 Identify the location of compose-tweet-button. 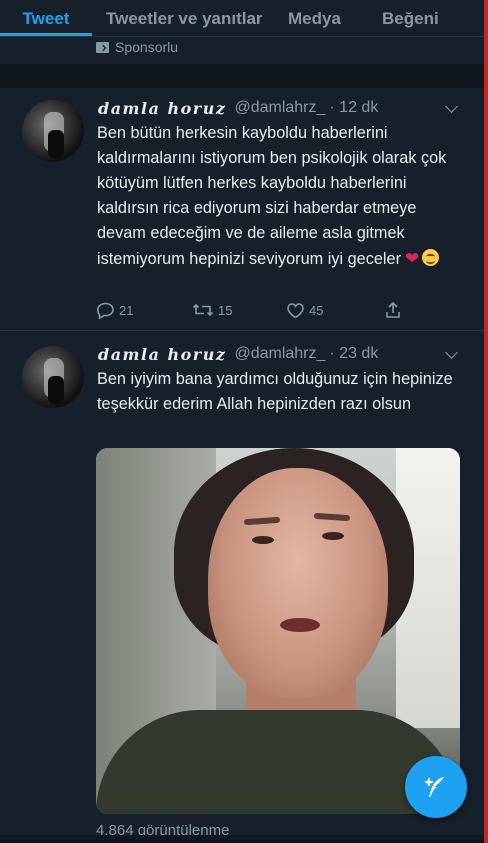
(436, 787).